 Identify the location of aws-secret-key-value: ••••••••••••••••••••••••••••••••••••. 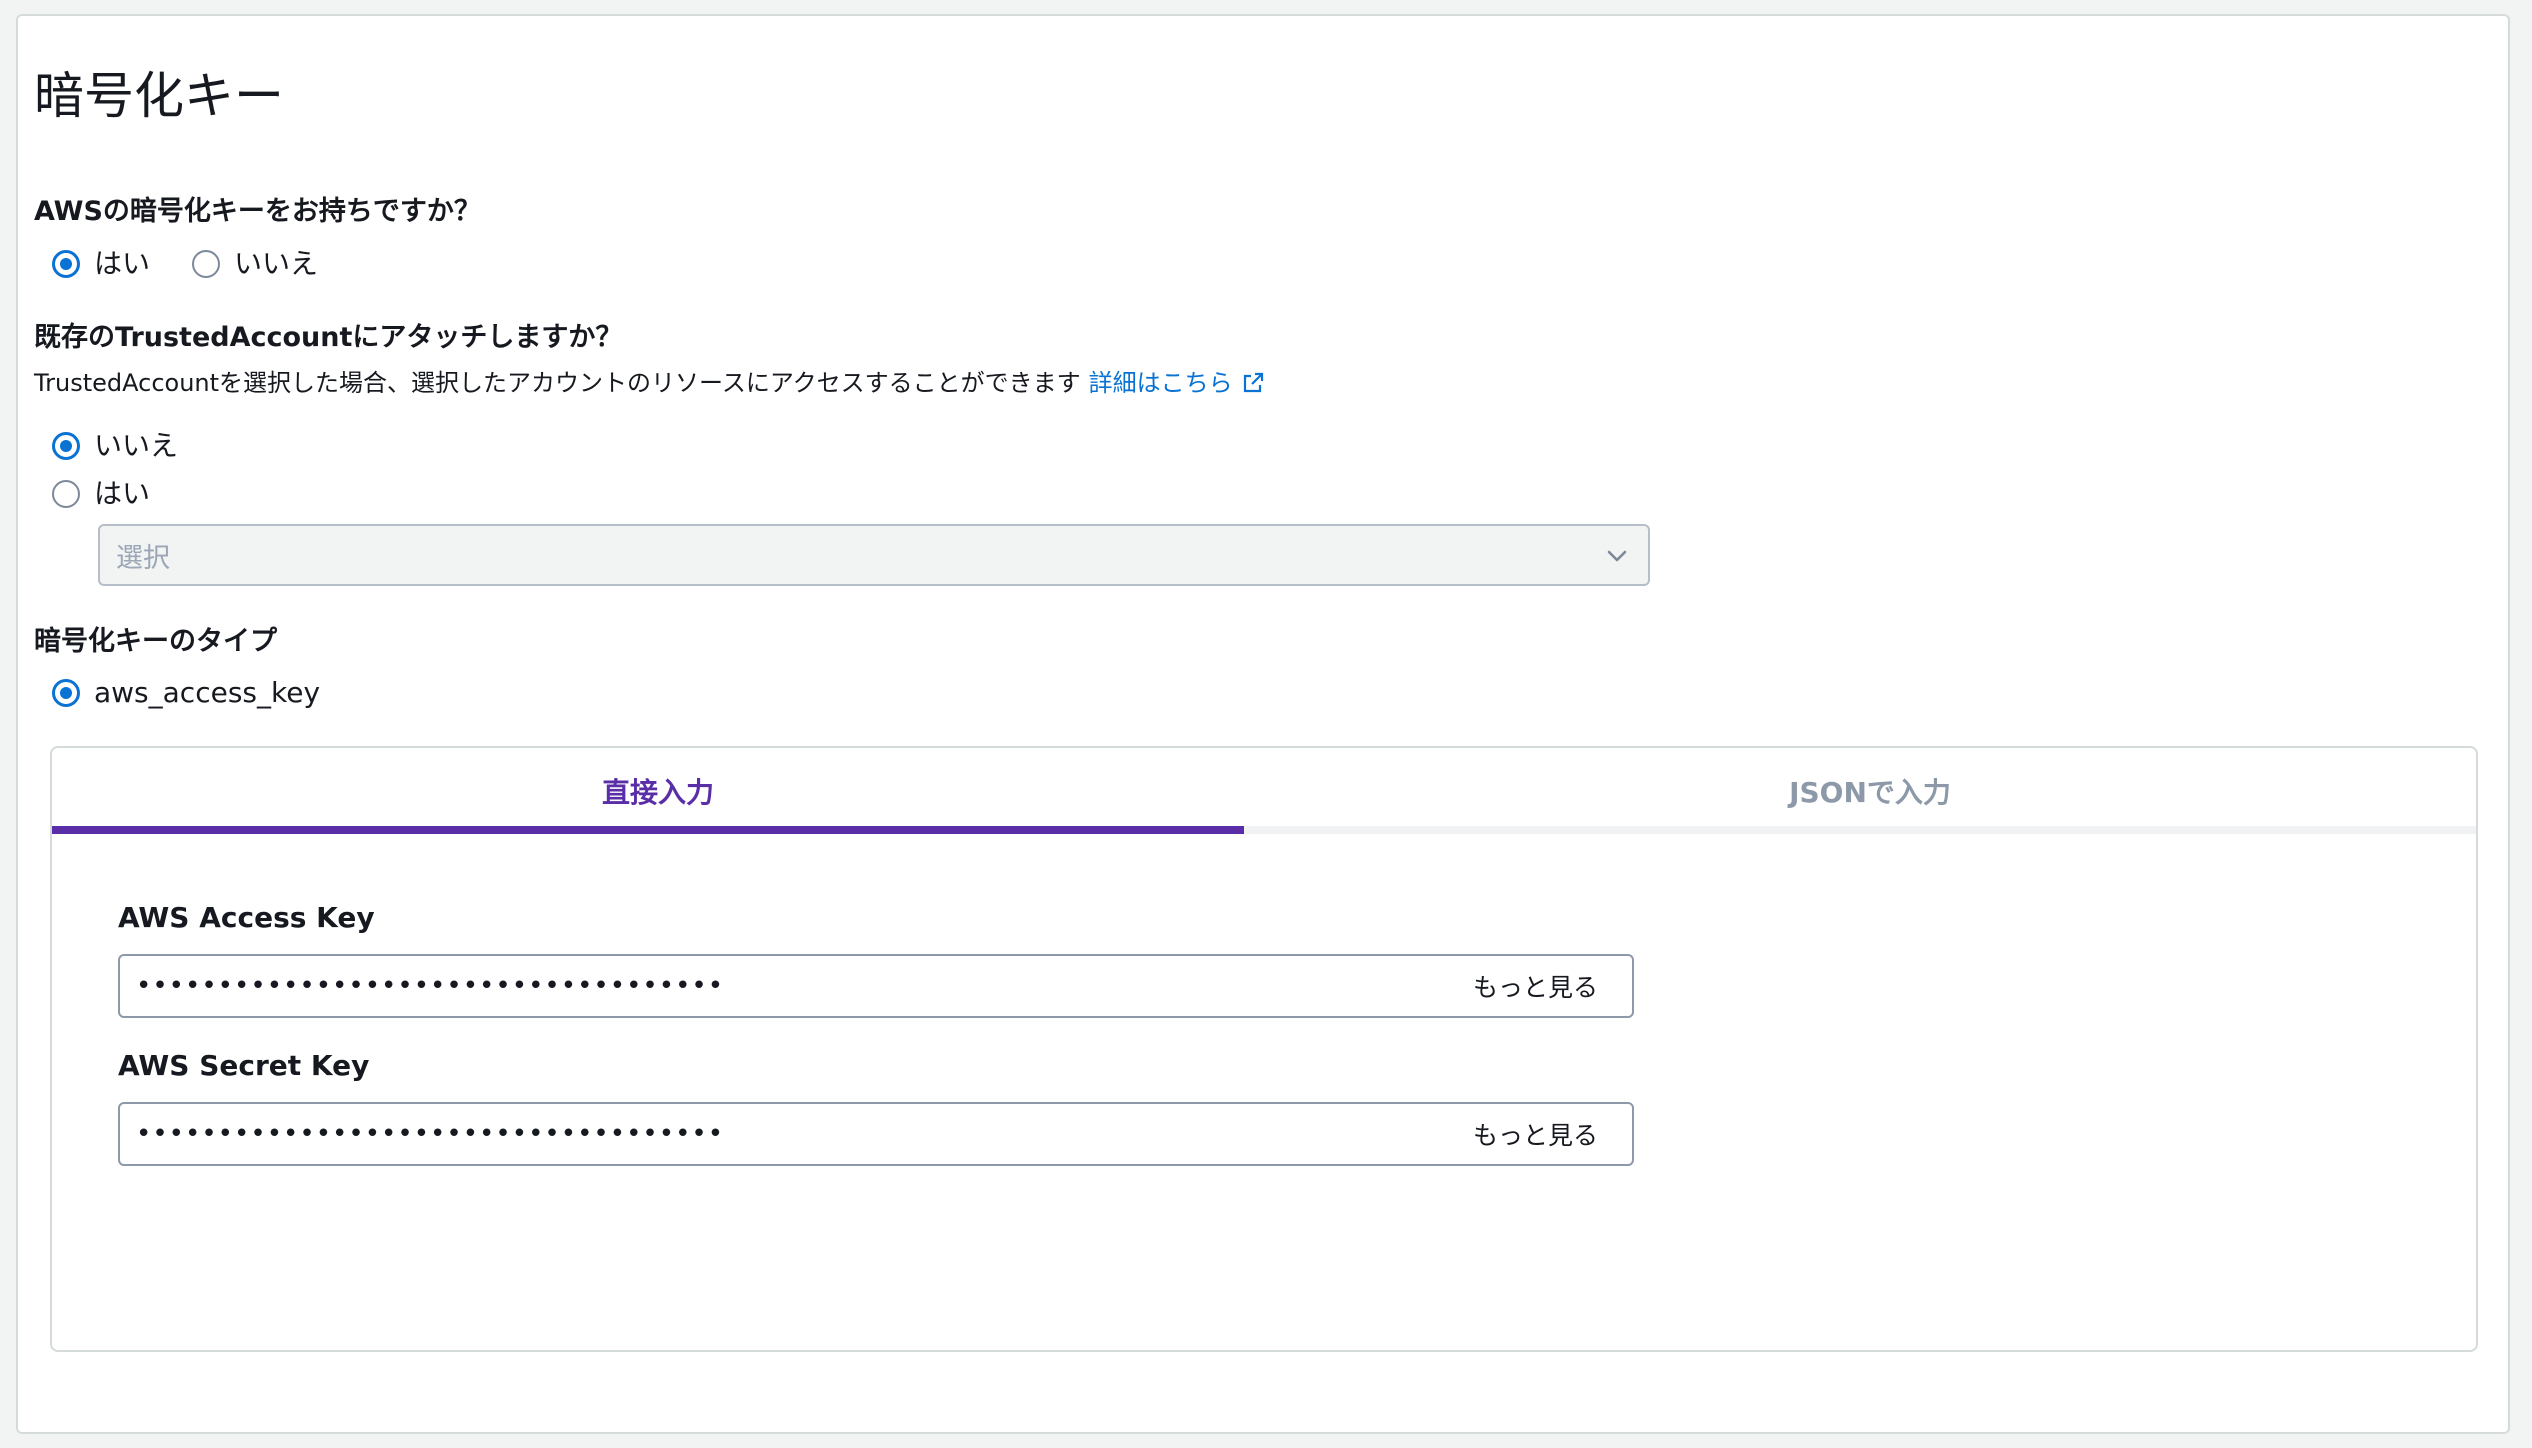
(804, 1134).